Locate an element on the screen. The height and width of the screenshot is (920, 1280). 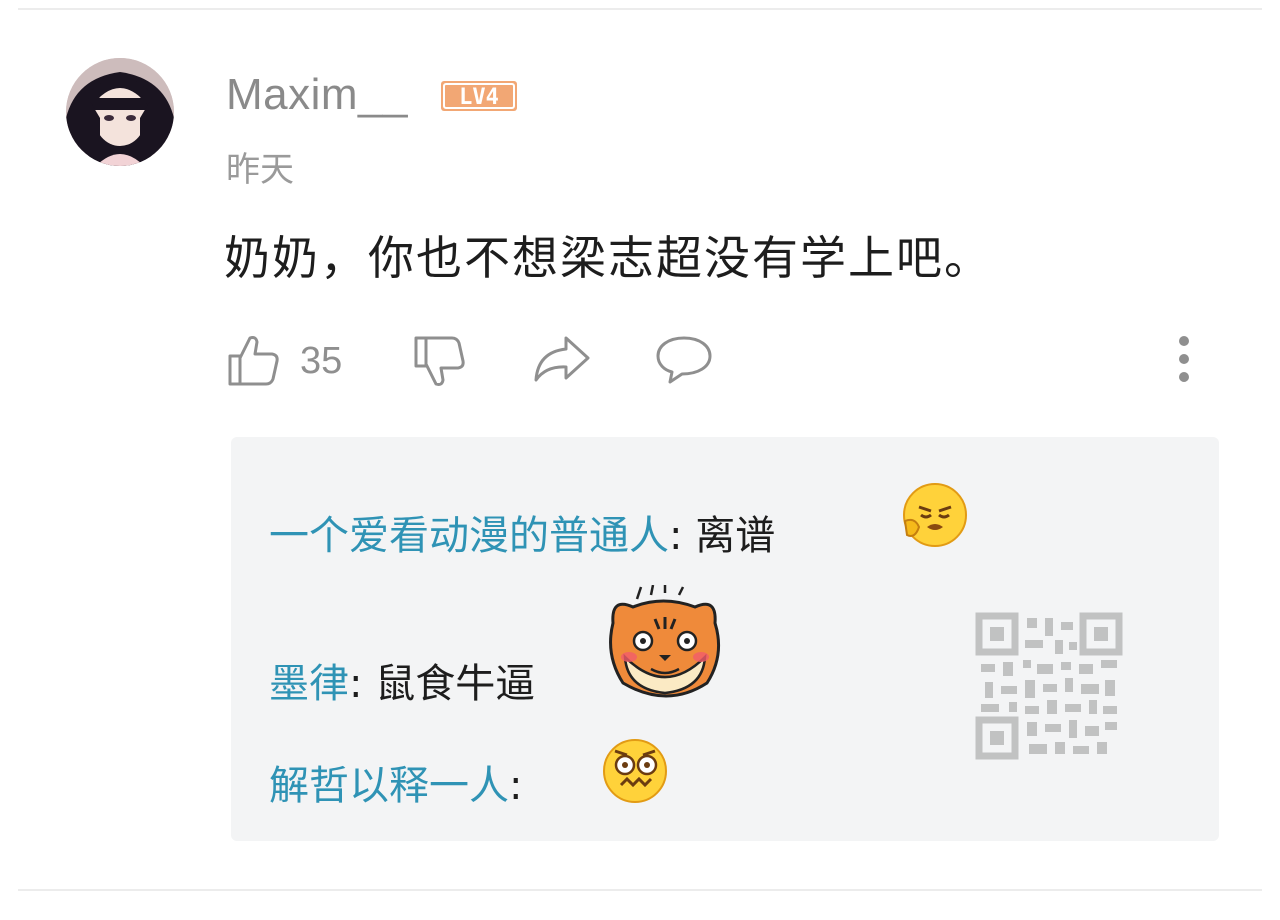
reply-item: 一个爱看动漫的普通人: 离谱 is located at coordinates (522, 532).